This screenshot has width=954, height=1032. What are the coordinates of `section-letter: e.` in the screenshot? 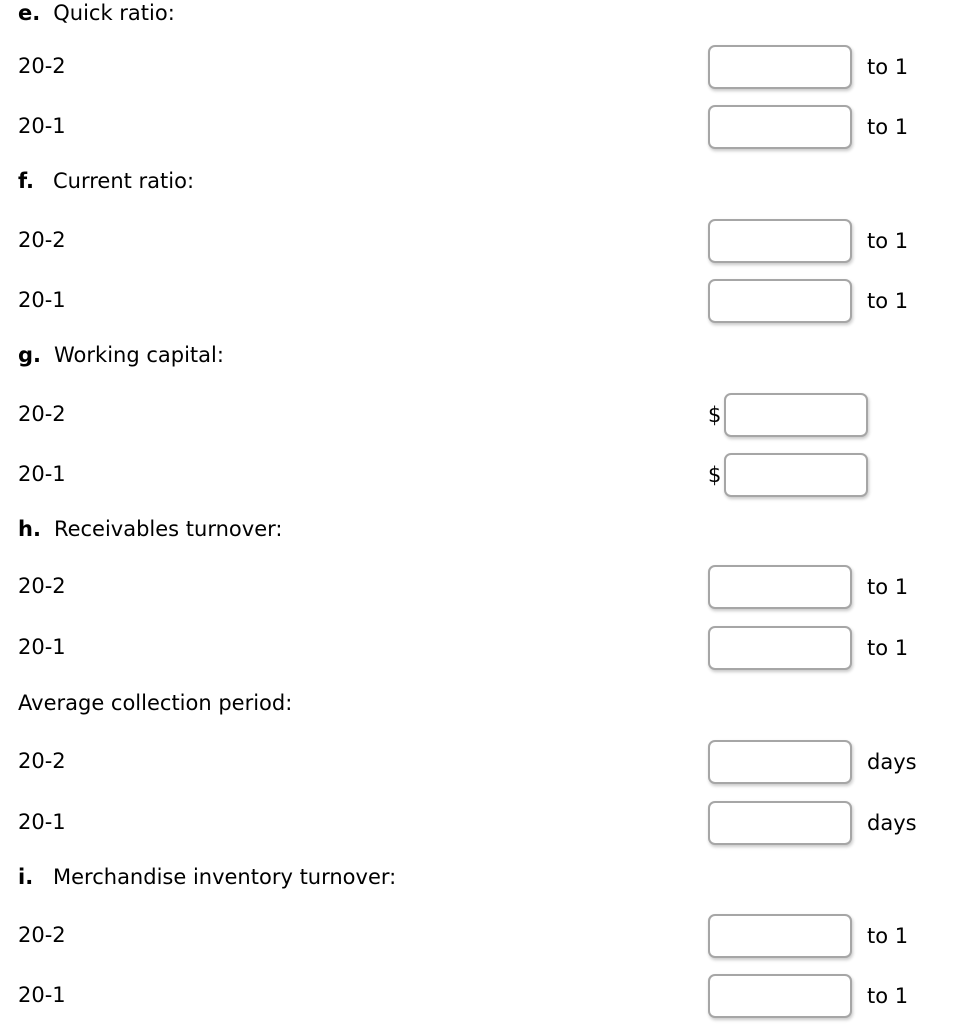 It's located at (29, 13).